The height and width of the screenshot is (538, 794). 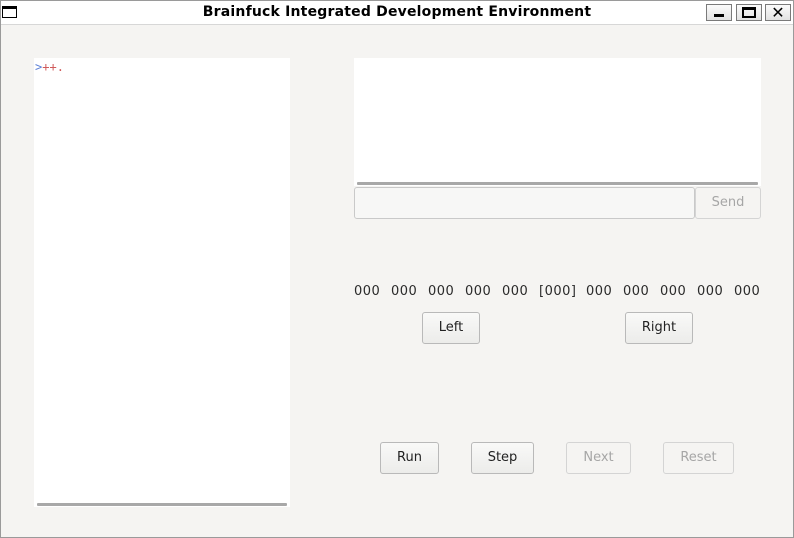 I want to click on maximize-icon, so click(x=749, y=12).